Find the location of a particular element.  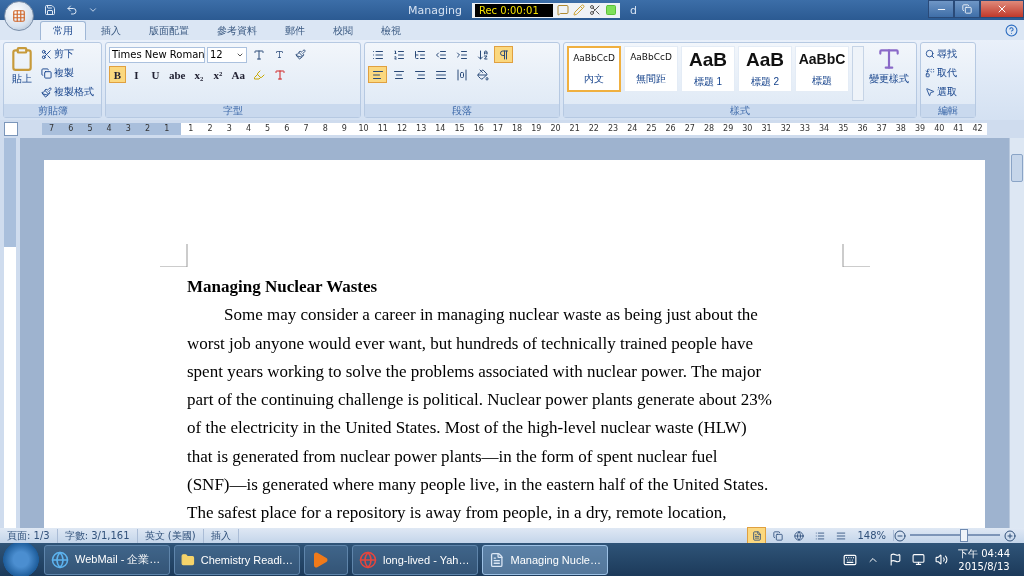

show-marks-button is located at coordinates (503, 54).